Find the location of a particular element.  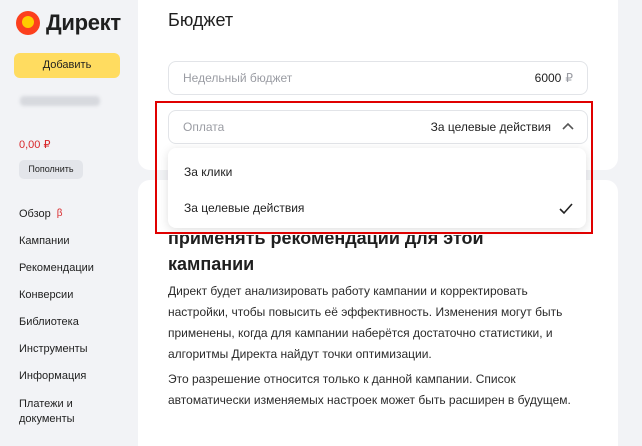

weekly-budget-value: 6000 ₽ is located at coordinates (554, 78).